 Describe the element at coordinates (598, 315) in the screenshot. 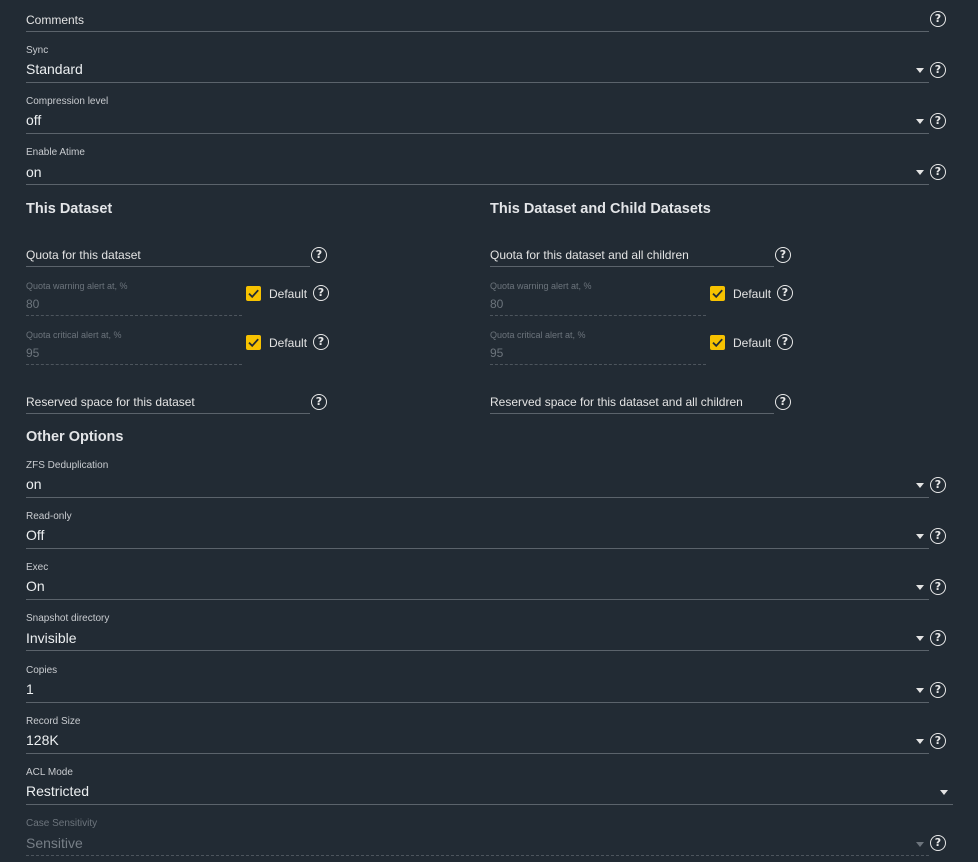

I see `child-quota-warning-underline` at that location.